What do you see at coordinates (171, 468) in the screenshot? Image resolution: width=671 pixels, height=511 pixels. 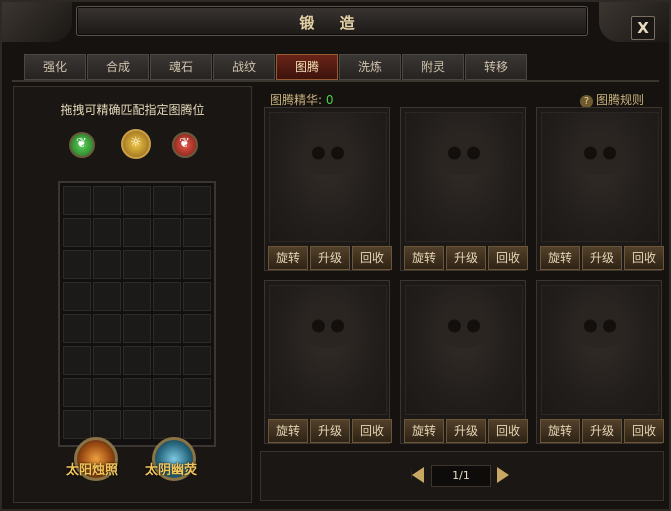 I see `moon-glow-label: 太阴幽荧` at bounding box center [171, 468].